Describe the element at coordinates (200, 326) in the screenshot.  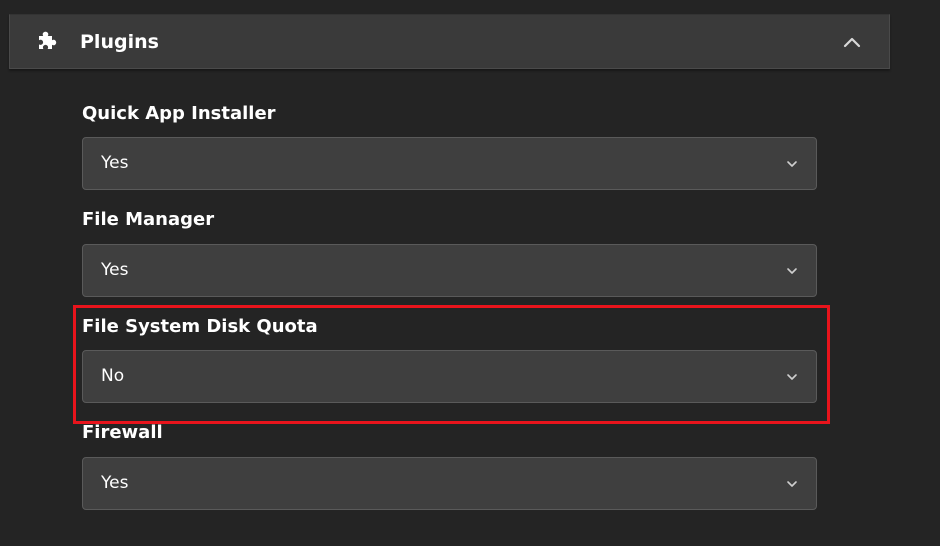
I see `file-system-disk-quota-label: File System Disk Quota` at that location.